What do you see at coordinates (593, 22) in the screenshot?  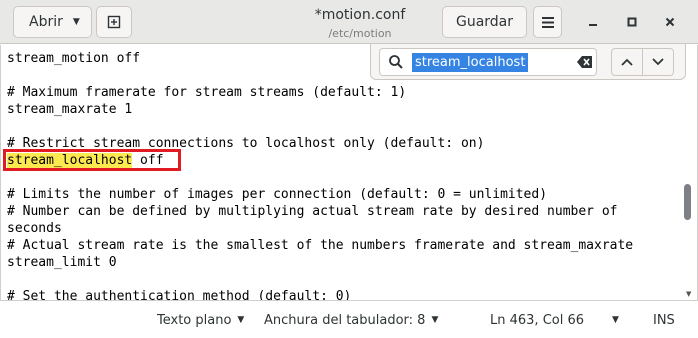 I see `minimize-button` at bounding box center [593, 22].